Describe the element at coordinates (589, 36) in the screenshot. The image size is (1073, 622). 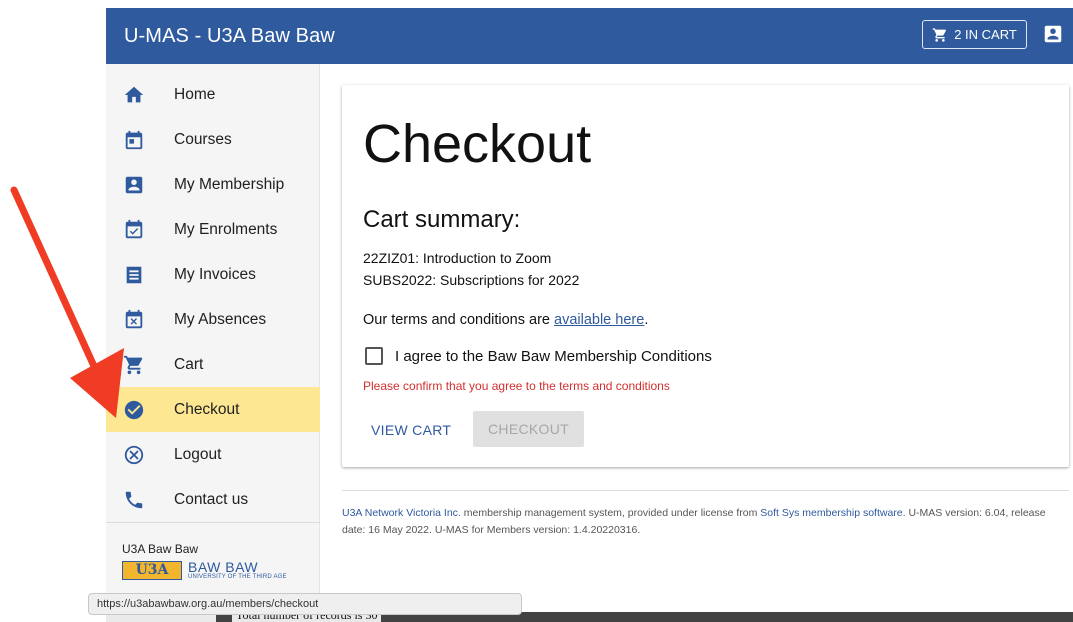
I see `app-bar: U-MAS - U3A Baw Baw 2 IN CART` at that location.